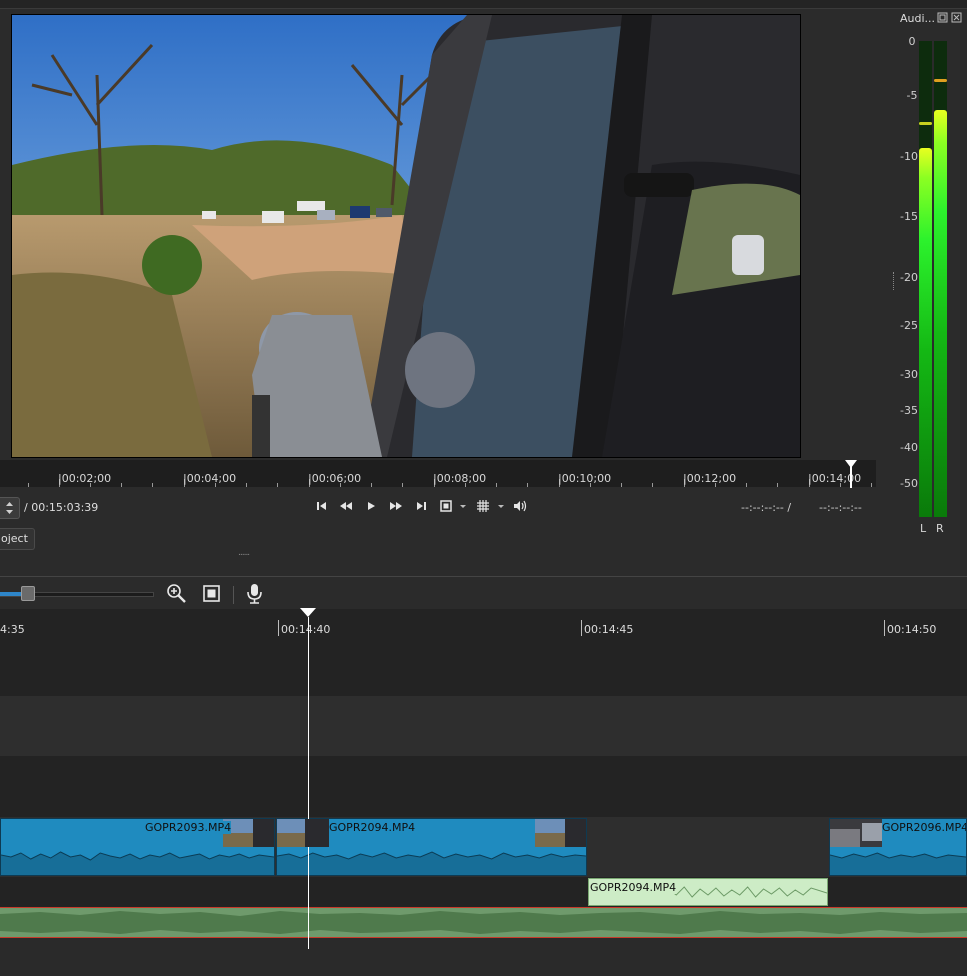 The image size is (967, 976). I want to click on timeline-ruler-label: 00:14:45, so click(609, 629).